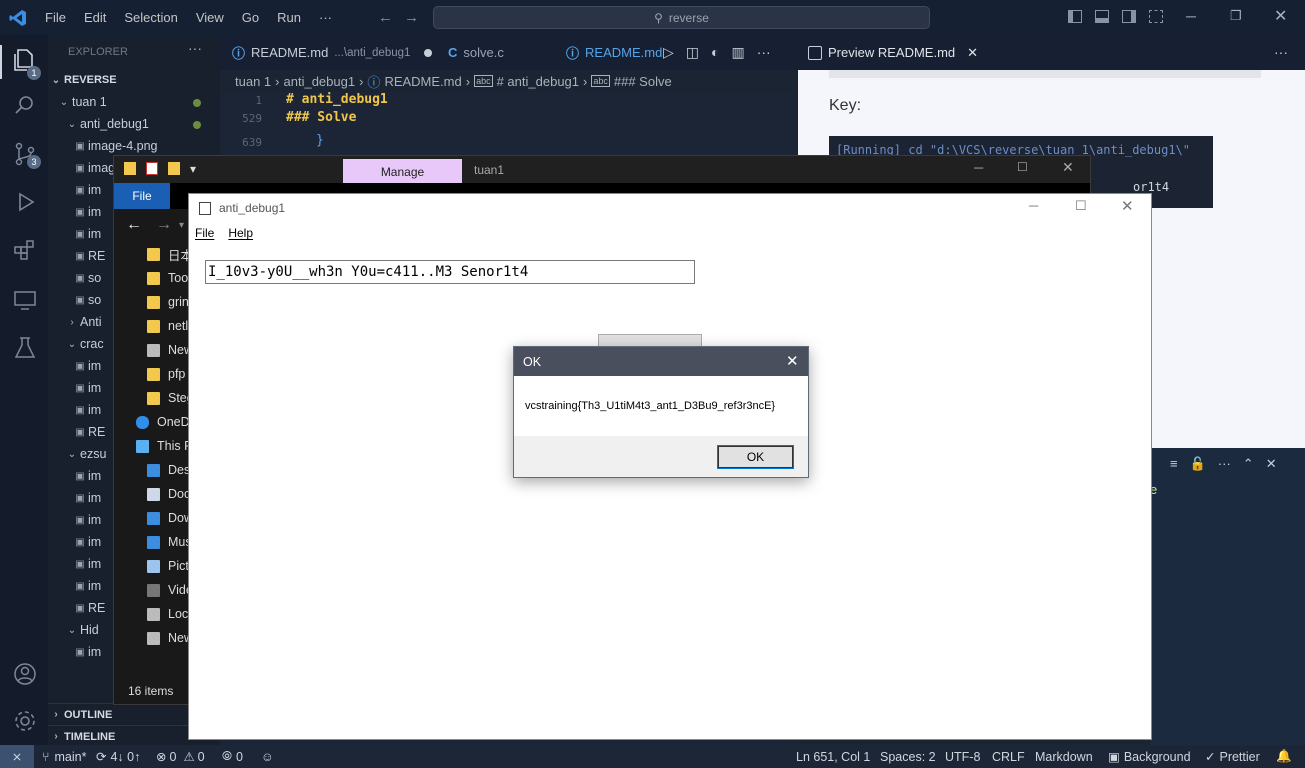  Describe the element at coordinates (151, 470) in the screenshot. I see `nav-pane-item: Desk` at that location.